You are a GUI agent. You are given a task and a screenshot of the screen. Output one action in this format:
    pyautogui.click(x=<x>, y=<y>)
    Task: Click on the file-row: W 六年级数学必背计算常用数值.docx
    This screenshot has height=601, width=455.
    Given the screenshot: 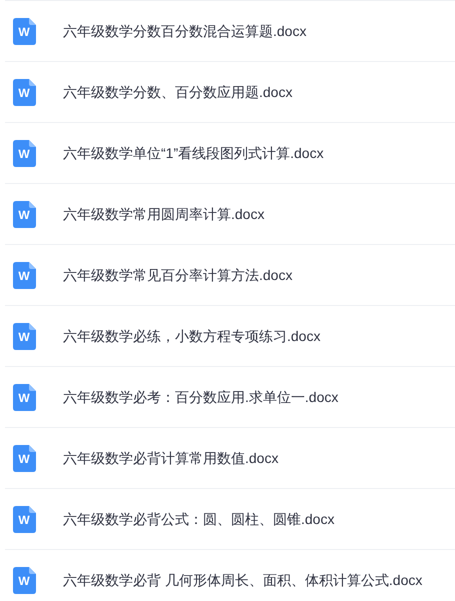 What is the action you would take?
    pyautogui.click(x=230, y=458)
    